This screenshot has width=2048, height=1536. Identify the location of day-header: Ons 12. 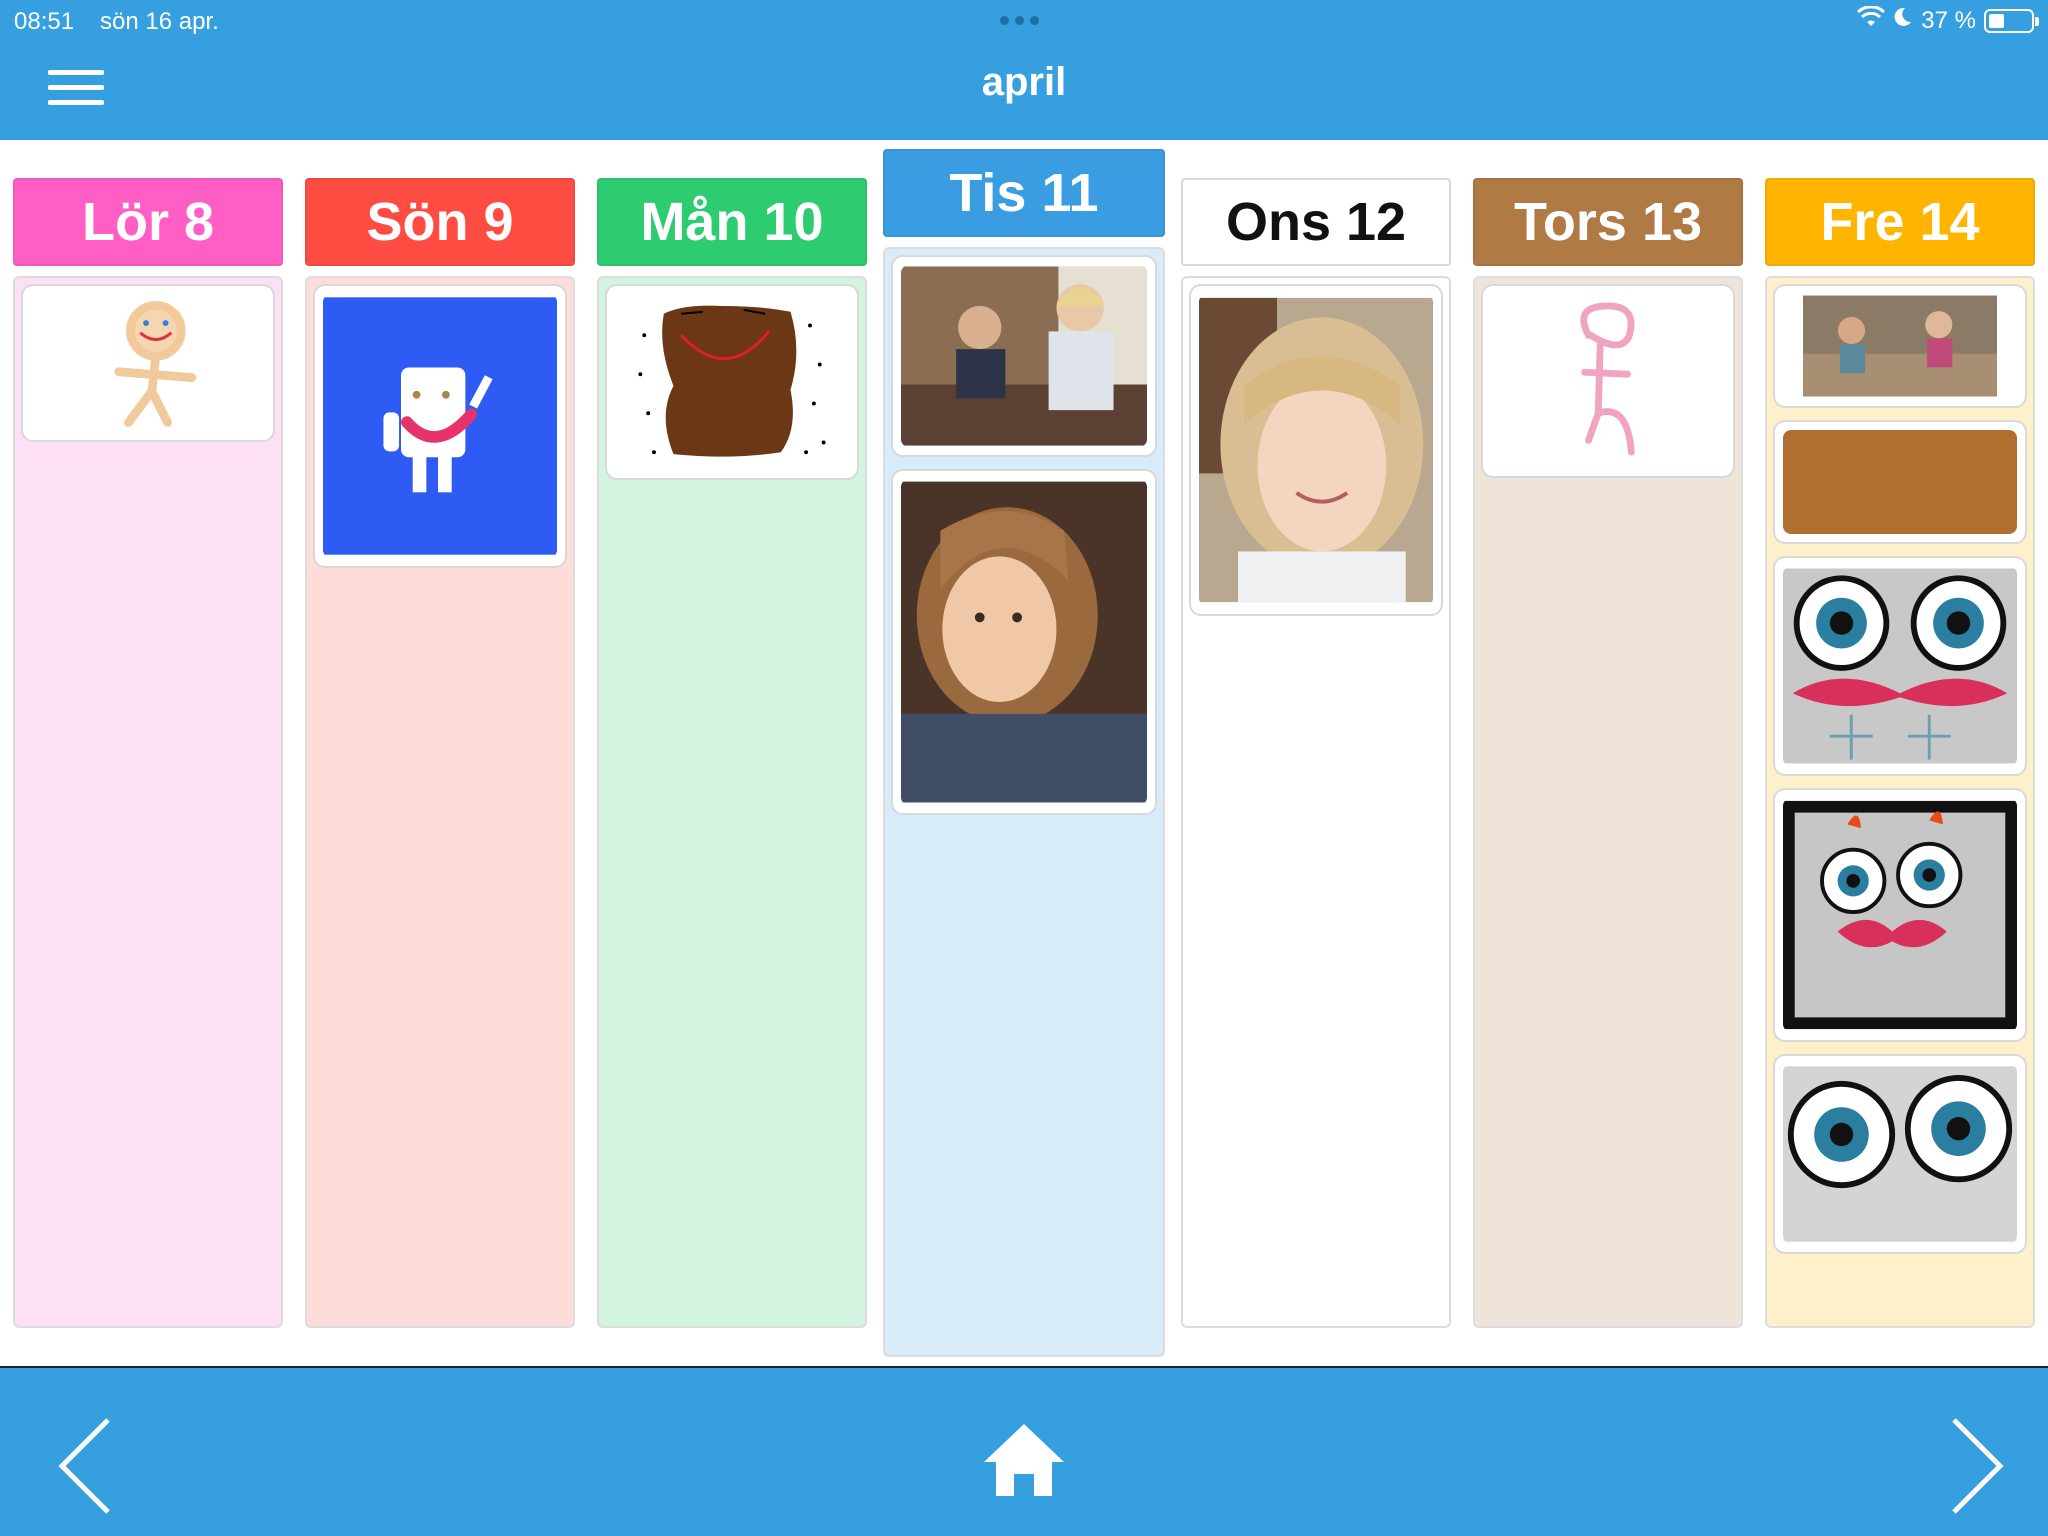
(1316, 222).